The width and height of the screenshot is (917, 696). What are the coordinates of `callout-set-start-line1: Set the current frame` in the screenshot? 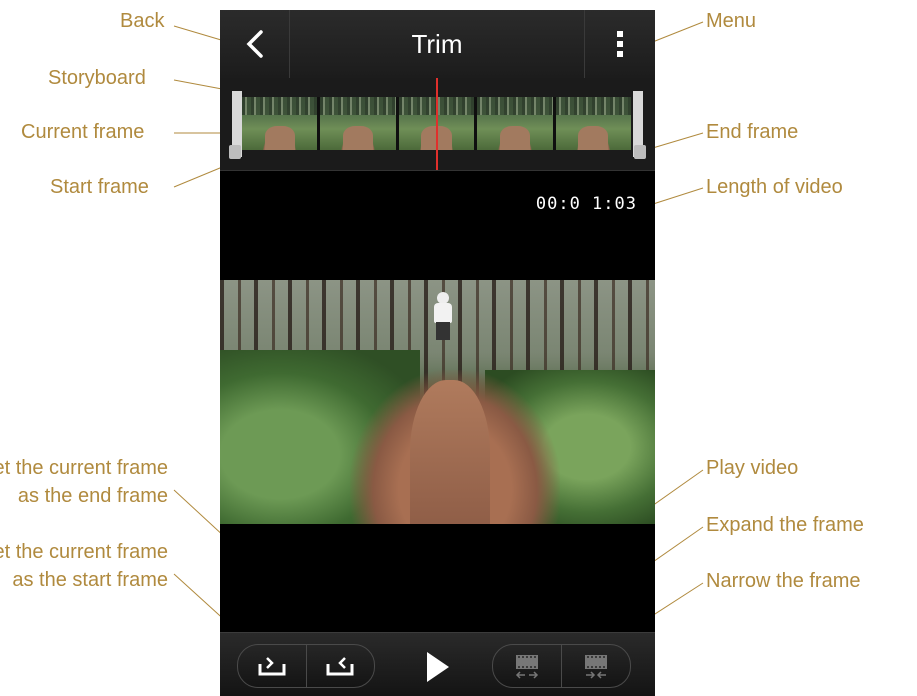 It's located at (84, 552).